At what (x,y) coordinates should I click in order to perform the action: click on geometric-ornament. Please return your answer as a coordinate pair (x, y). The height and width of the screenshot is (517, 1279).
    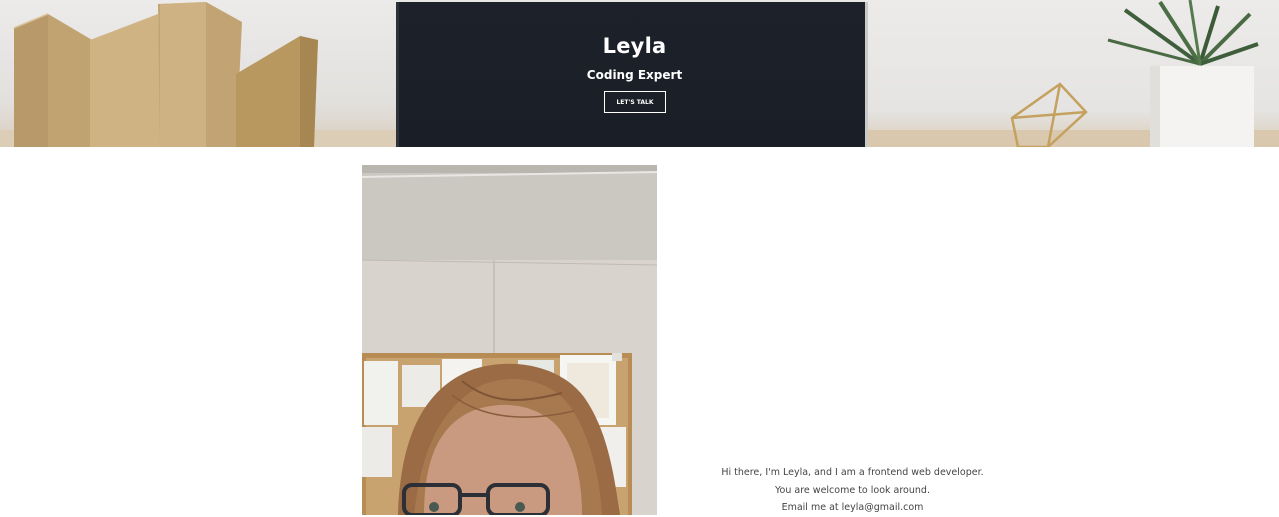
    Looking at the image, I should click on (1049, 114).